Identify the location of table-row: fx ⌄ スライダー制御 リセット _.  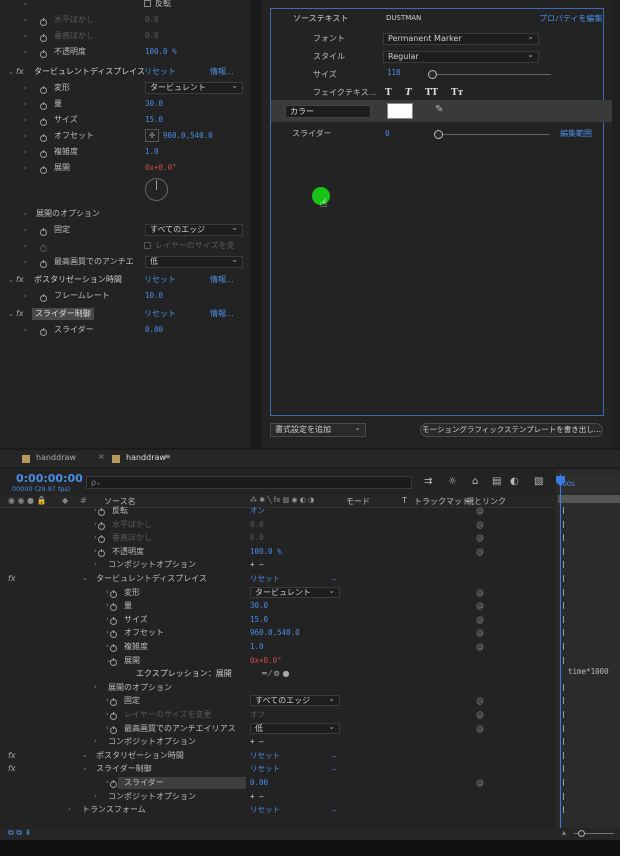
(277, 768).